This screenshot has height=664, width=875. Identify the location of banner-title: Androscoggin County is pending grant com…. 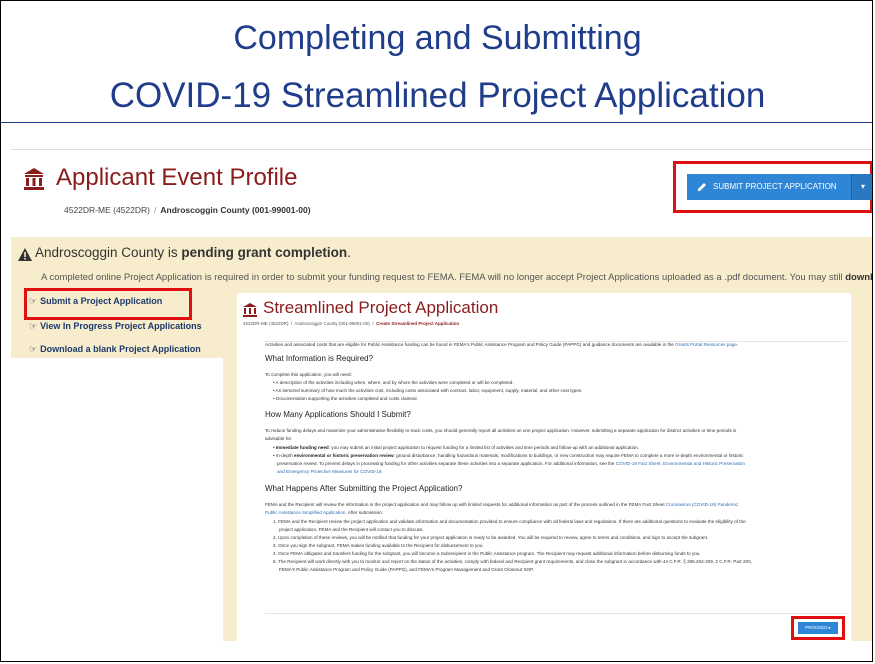
(193, 252).